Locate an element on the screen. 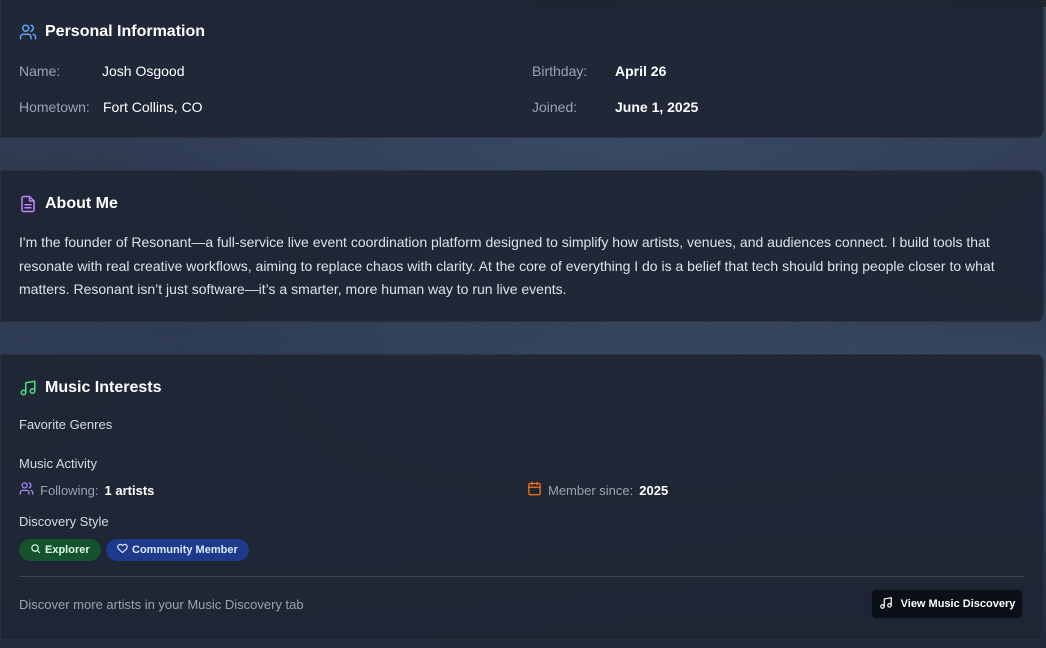 This screenshot has width=1046, height=648. about-title: About Me is located at coordinates (81, 203).